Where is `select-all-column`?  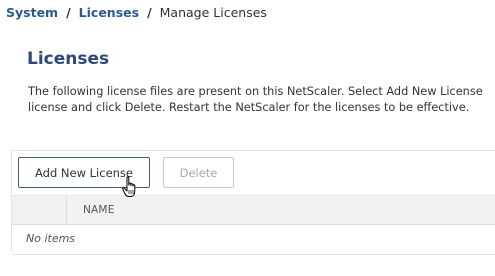 select-all-column is located at coordinates (39, 210).